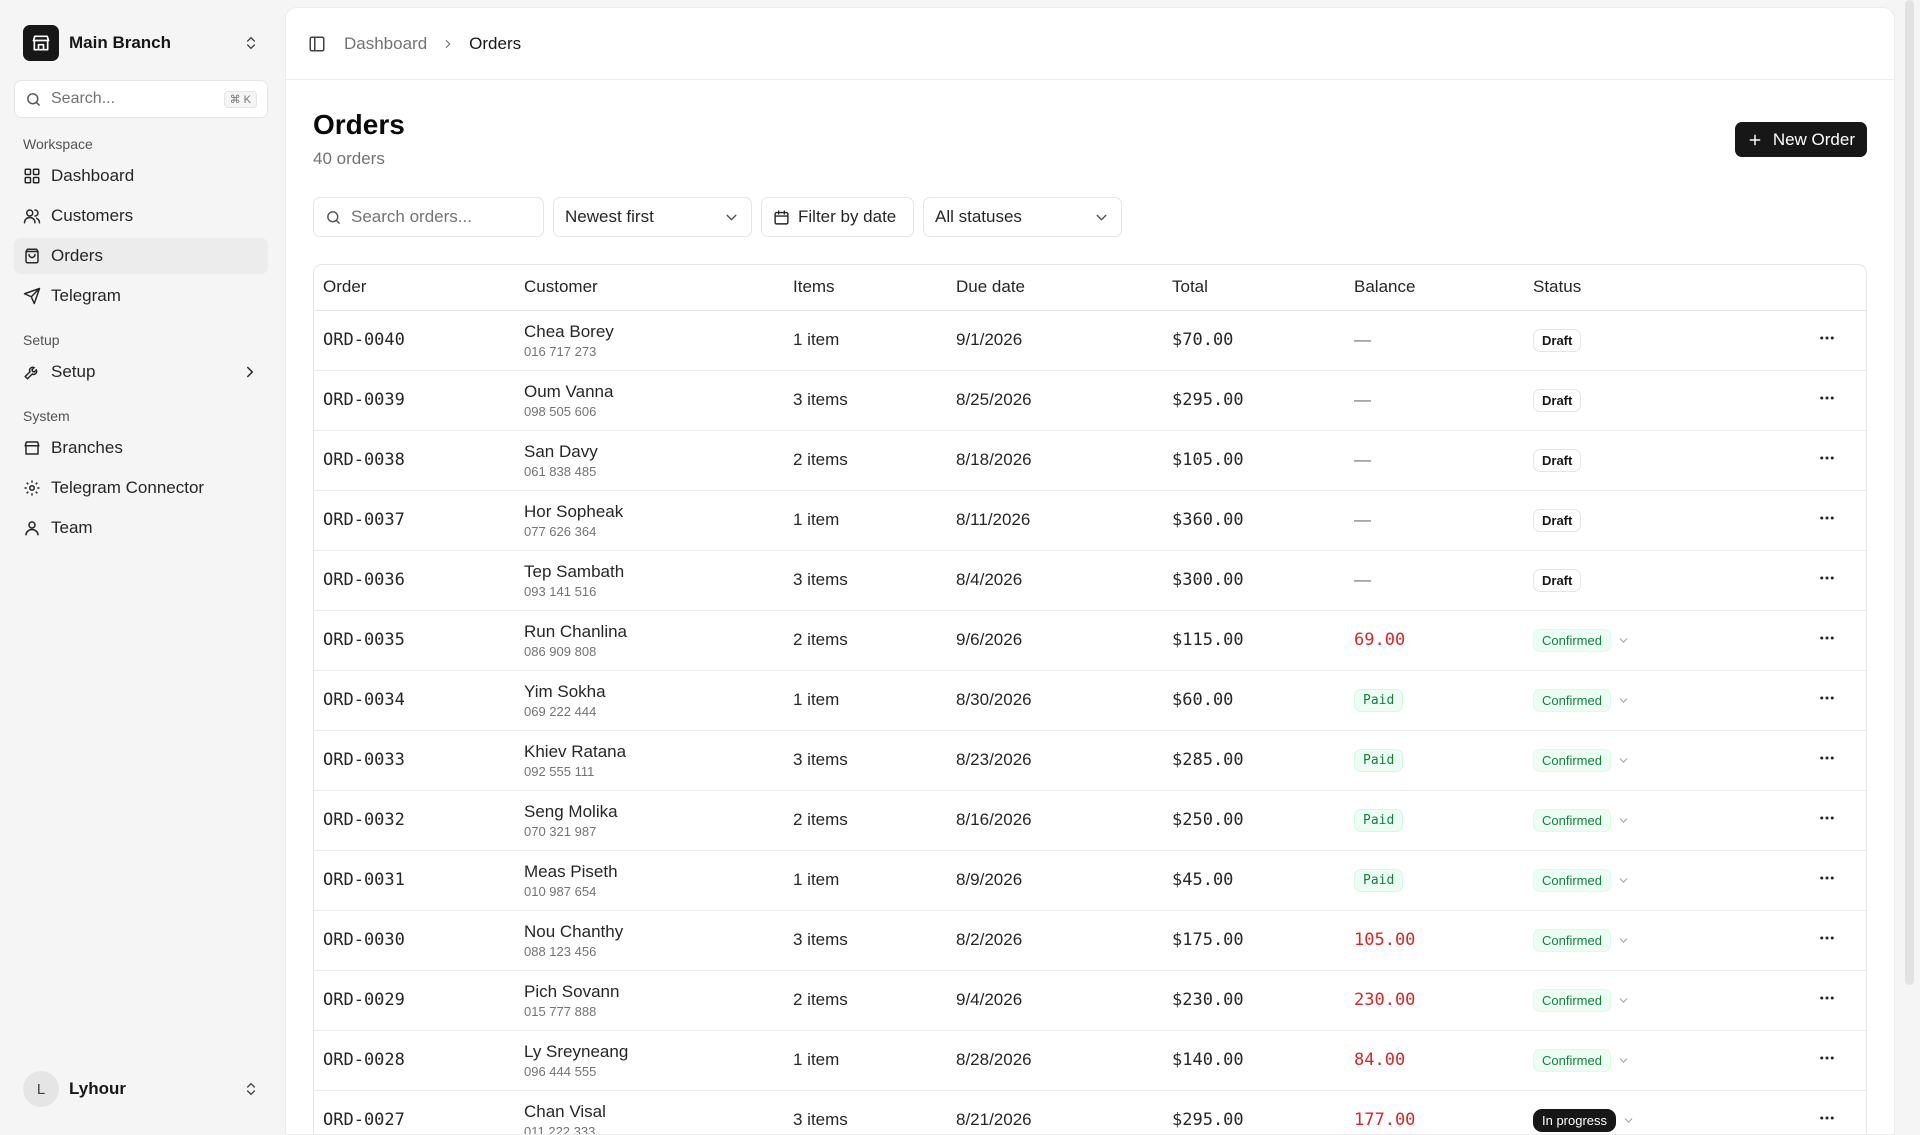  What do you see at coordinates (837, 217) in the screenshot?
I see `filter-by-date-button: Filter by date` at bounding box center [837, 217].